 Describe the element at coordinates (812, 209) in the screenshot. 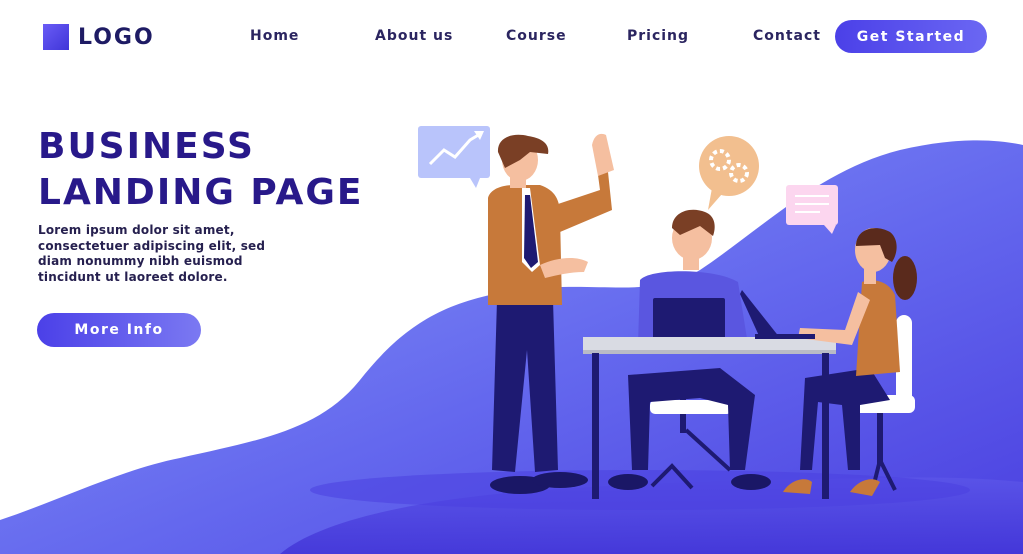

I see `message-bubble-icon` at that location.